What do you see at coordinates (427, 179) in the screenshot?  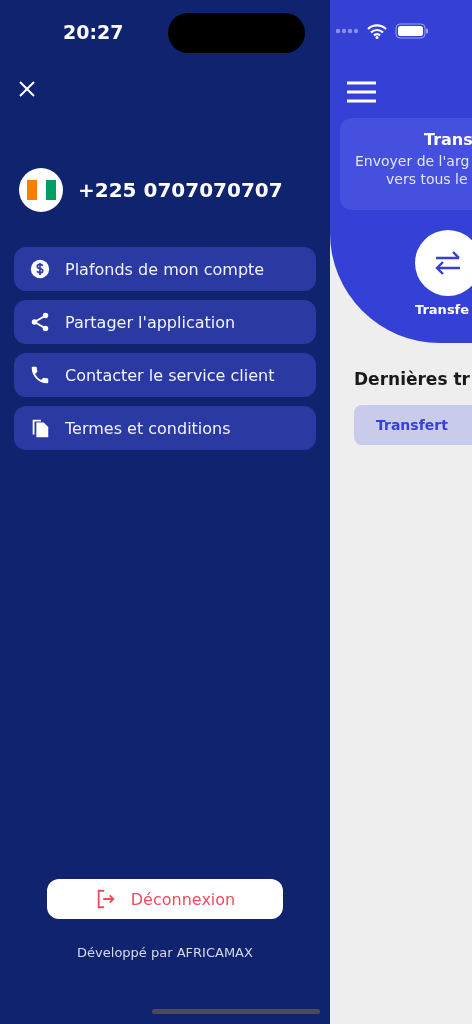 I see `card-description: vers tous le` at bounding box center [427, 179].